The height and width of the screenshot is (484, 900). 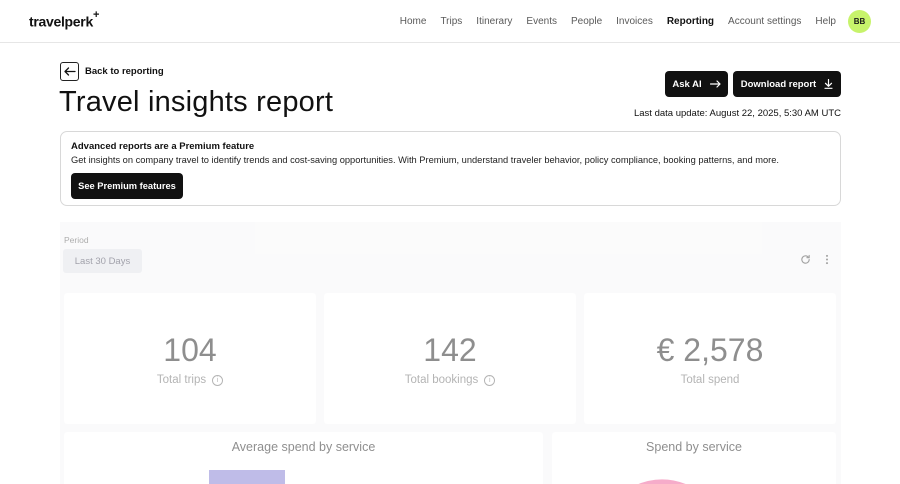 What do you see at coordinates (303, 447) in the screenshot?
I see `chart-title: Average spend by service` at bounding box center [303, 447].